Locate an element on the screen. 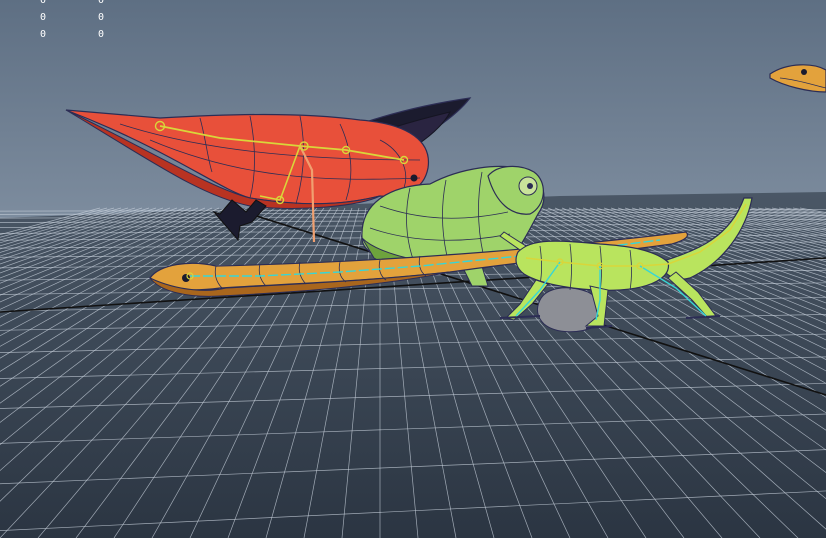 The image size is (826, 538). hud-row2-right: 0 is located at coordinates (101, 17).